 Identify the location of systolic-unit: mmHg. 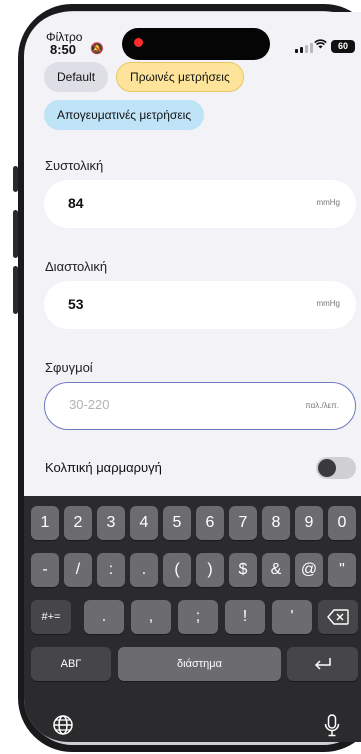
(328, 202).